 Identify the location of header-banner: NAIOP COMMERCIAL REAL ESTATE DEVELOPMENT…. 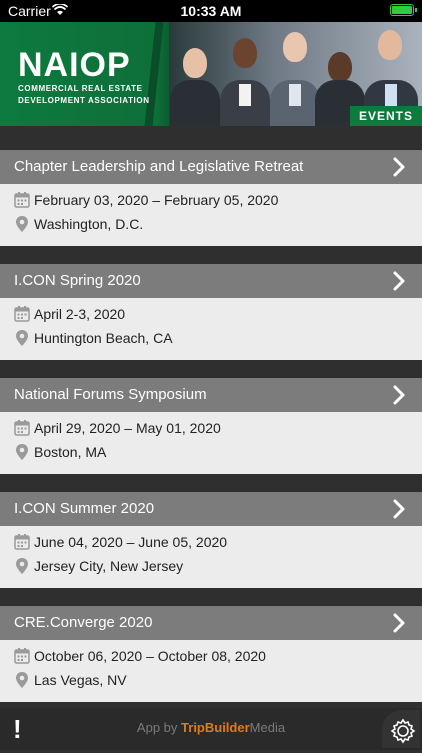
(211, 74).